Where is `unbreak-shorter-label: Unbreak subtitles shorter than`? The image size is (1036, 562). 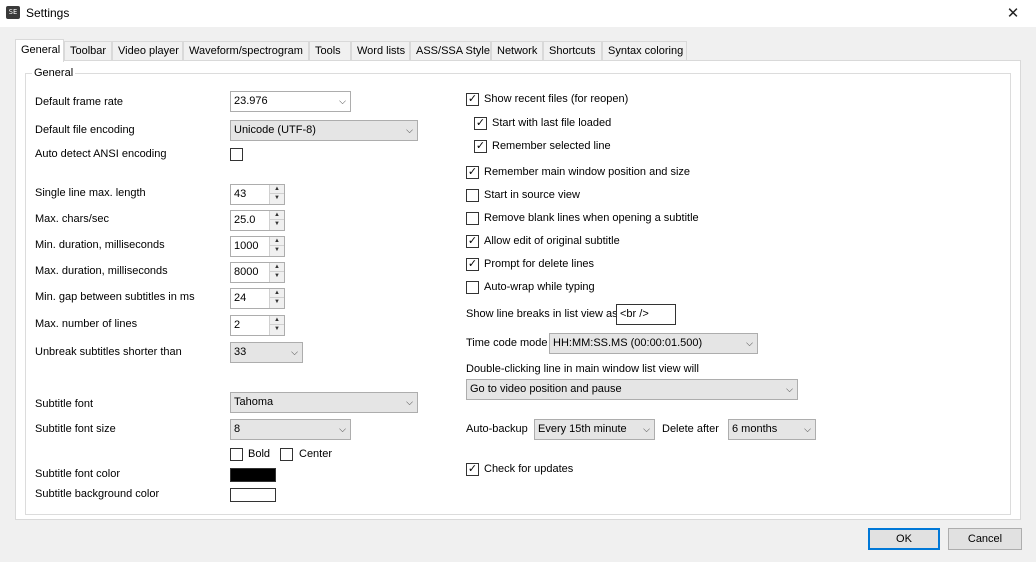
unbreak-shorter-label: Unbreak subtitles shorter than is located at coordinates (108, 352).